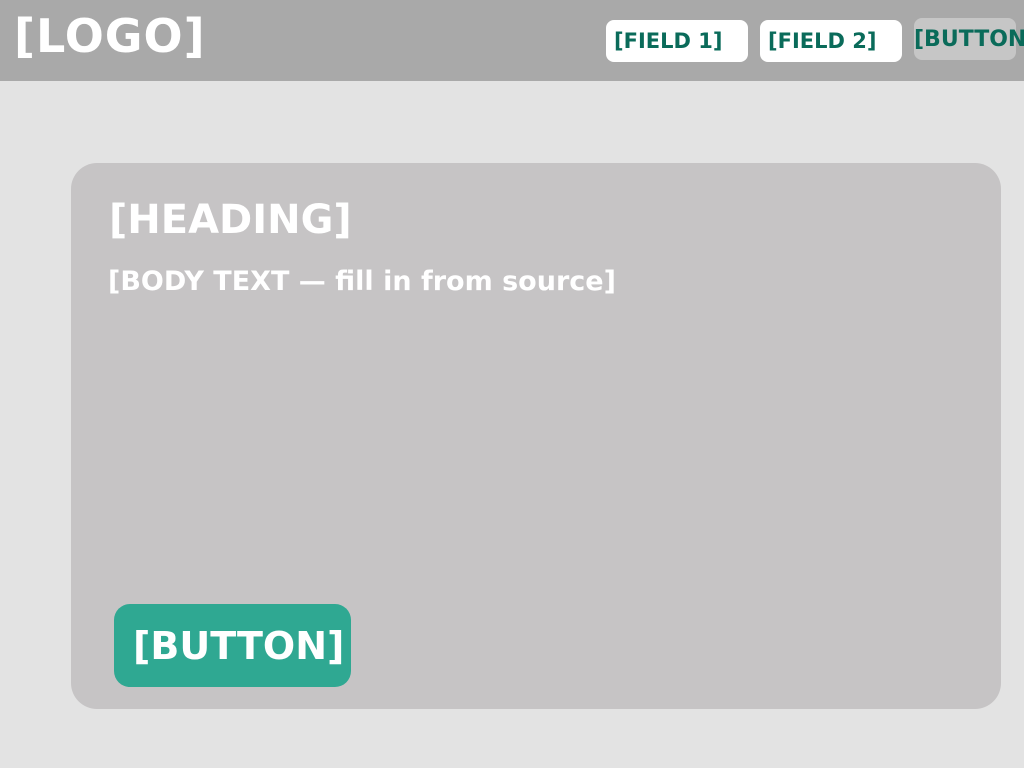 This screenshot has width=1024, height=768. What do you see at coordinates (831, 41) in the screenshot?
I see `password-input` at bounding box center [831, 41].